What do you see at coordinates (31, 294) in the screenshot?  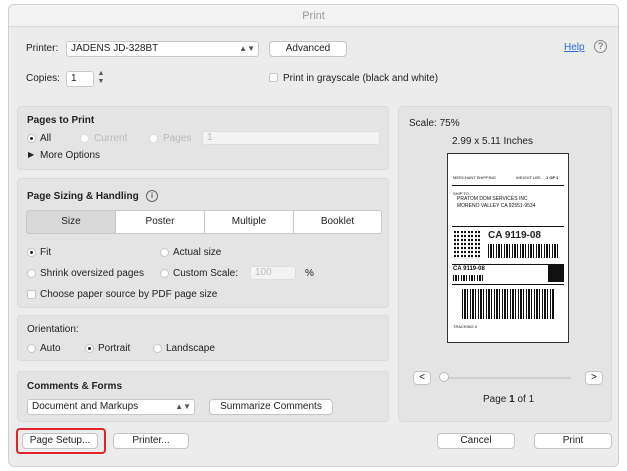 I see `paper-source-checkbox` at bounding box center [31, 294].